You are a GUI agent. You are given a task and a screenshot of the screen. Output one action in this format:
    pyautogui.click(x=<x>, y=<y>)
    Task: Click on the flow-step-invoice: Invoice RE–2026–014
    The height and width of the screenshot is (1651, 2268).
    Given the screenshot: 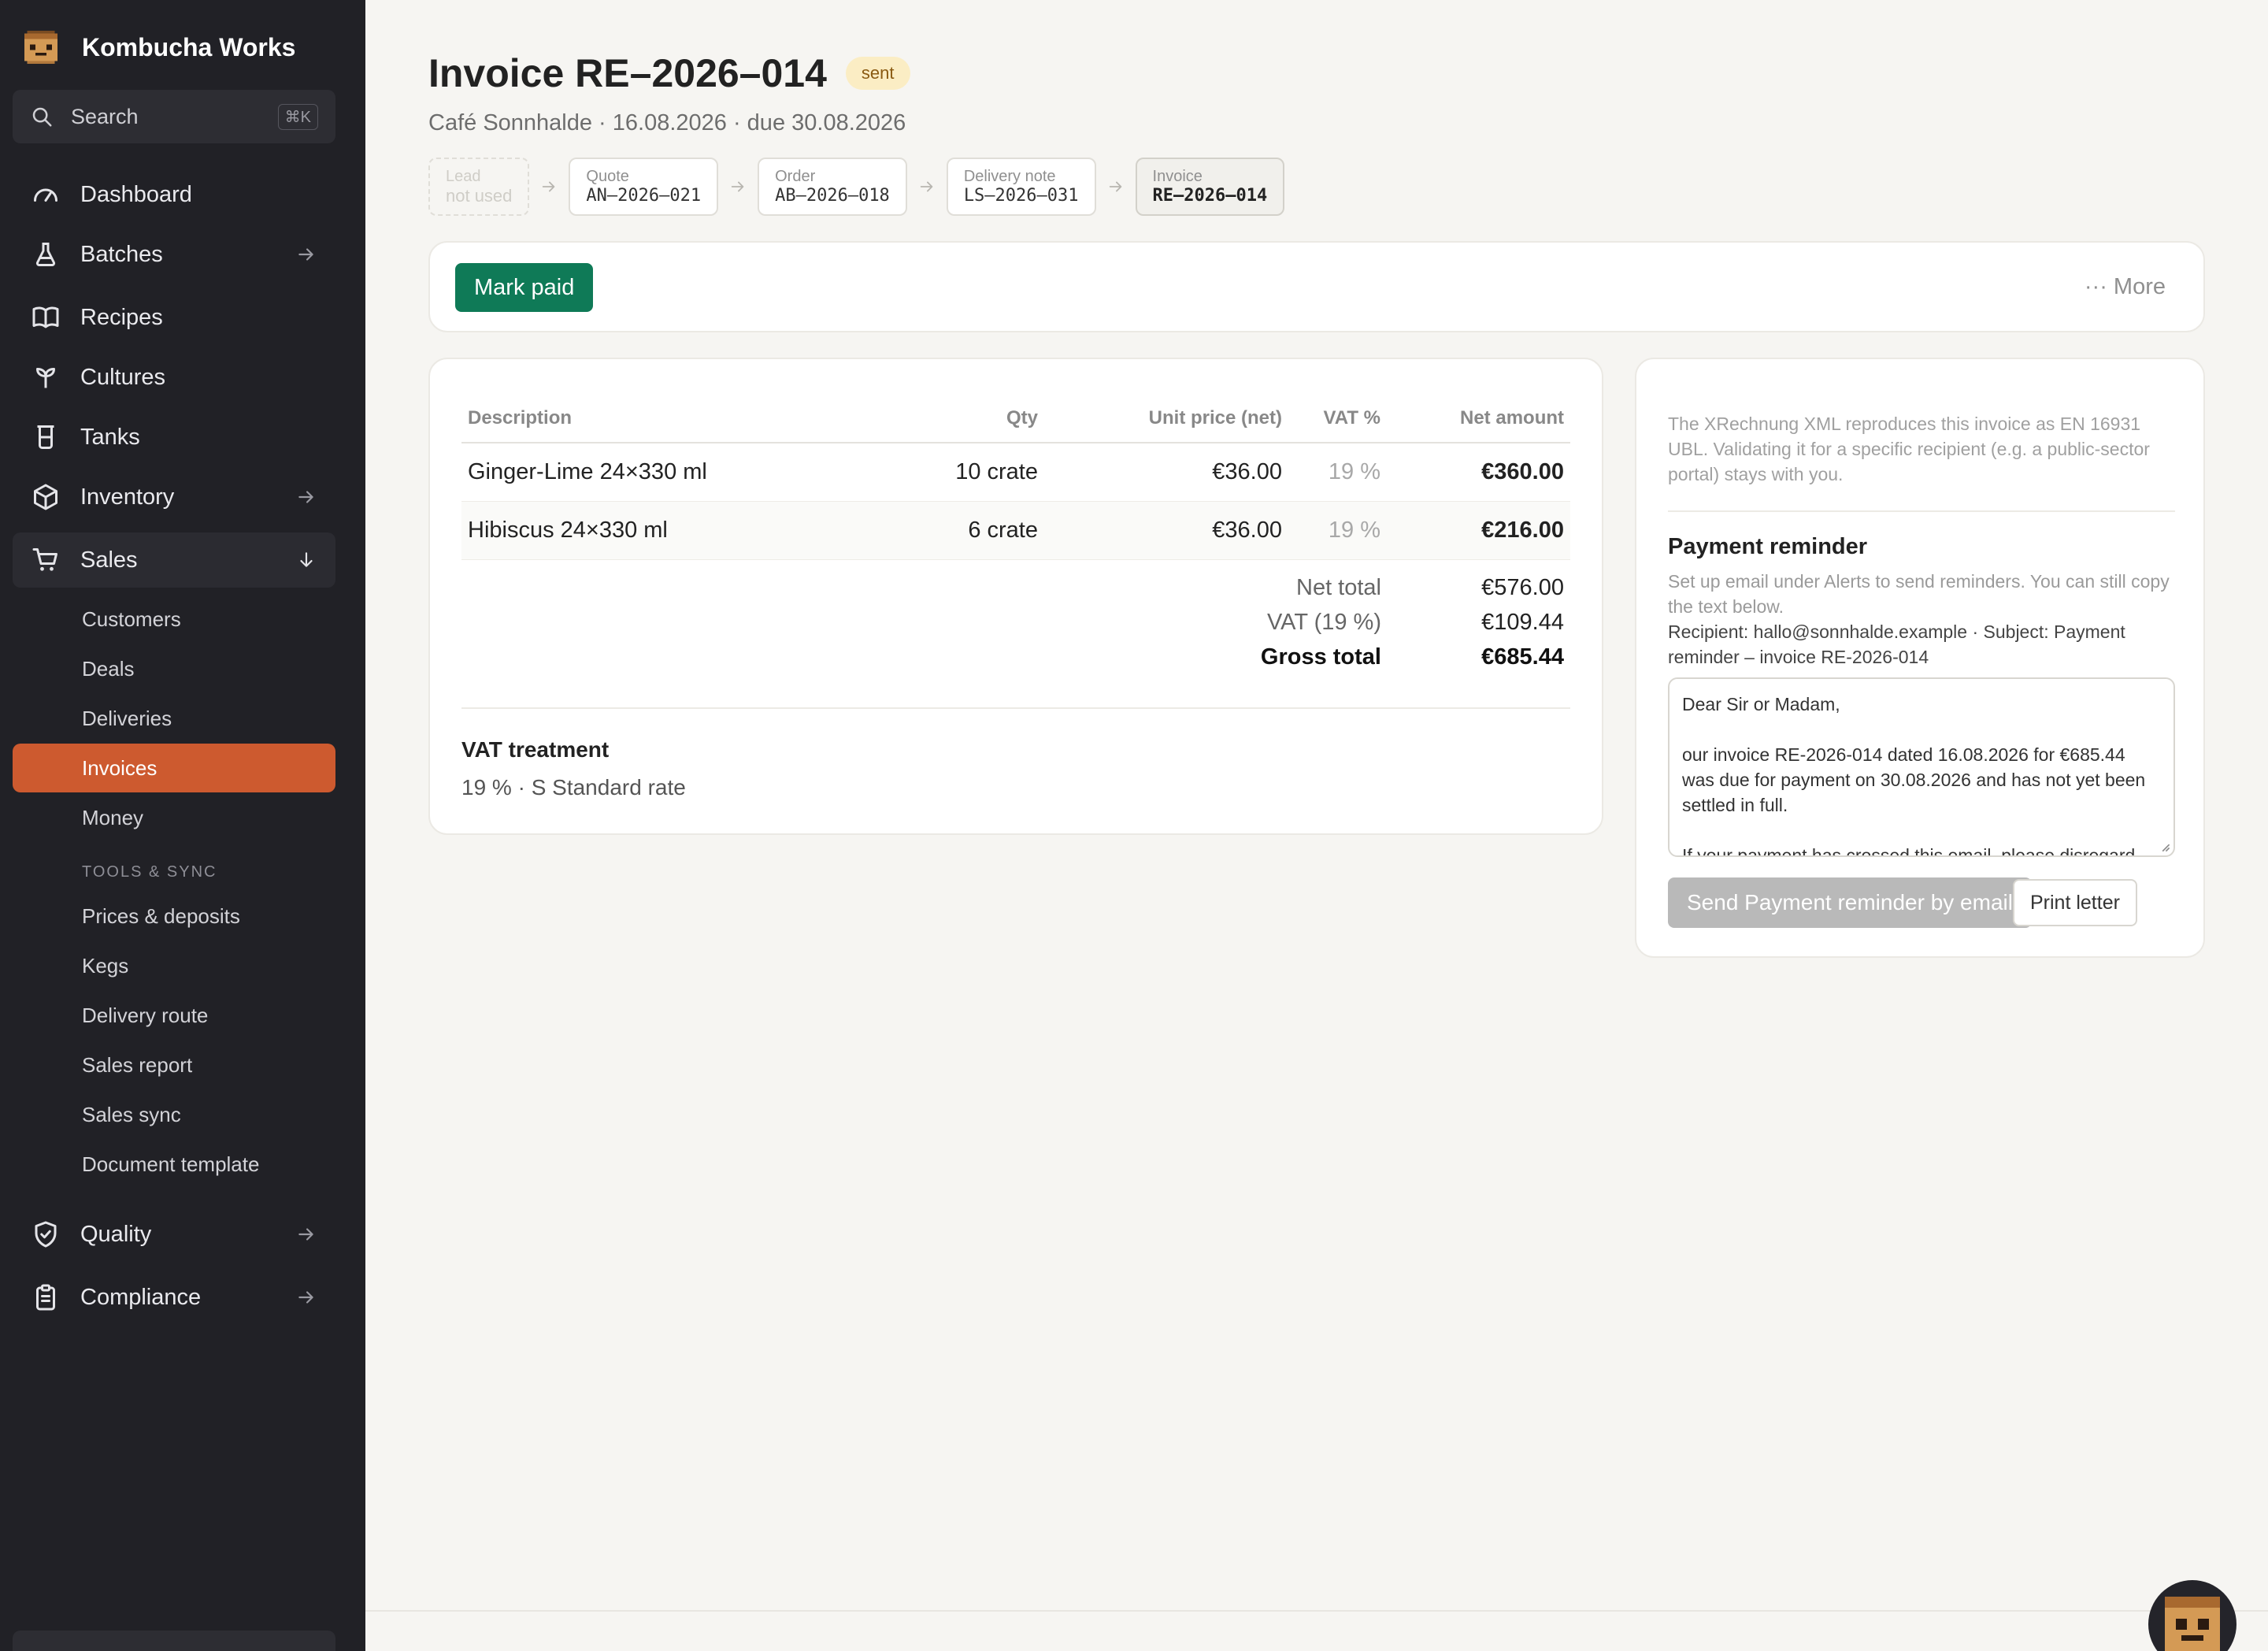 What is the action you would take?
    pyautogui.click(x=1210, y=187)
    